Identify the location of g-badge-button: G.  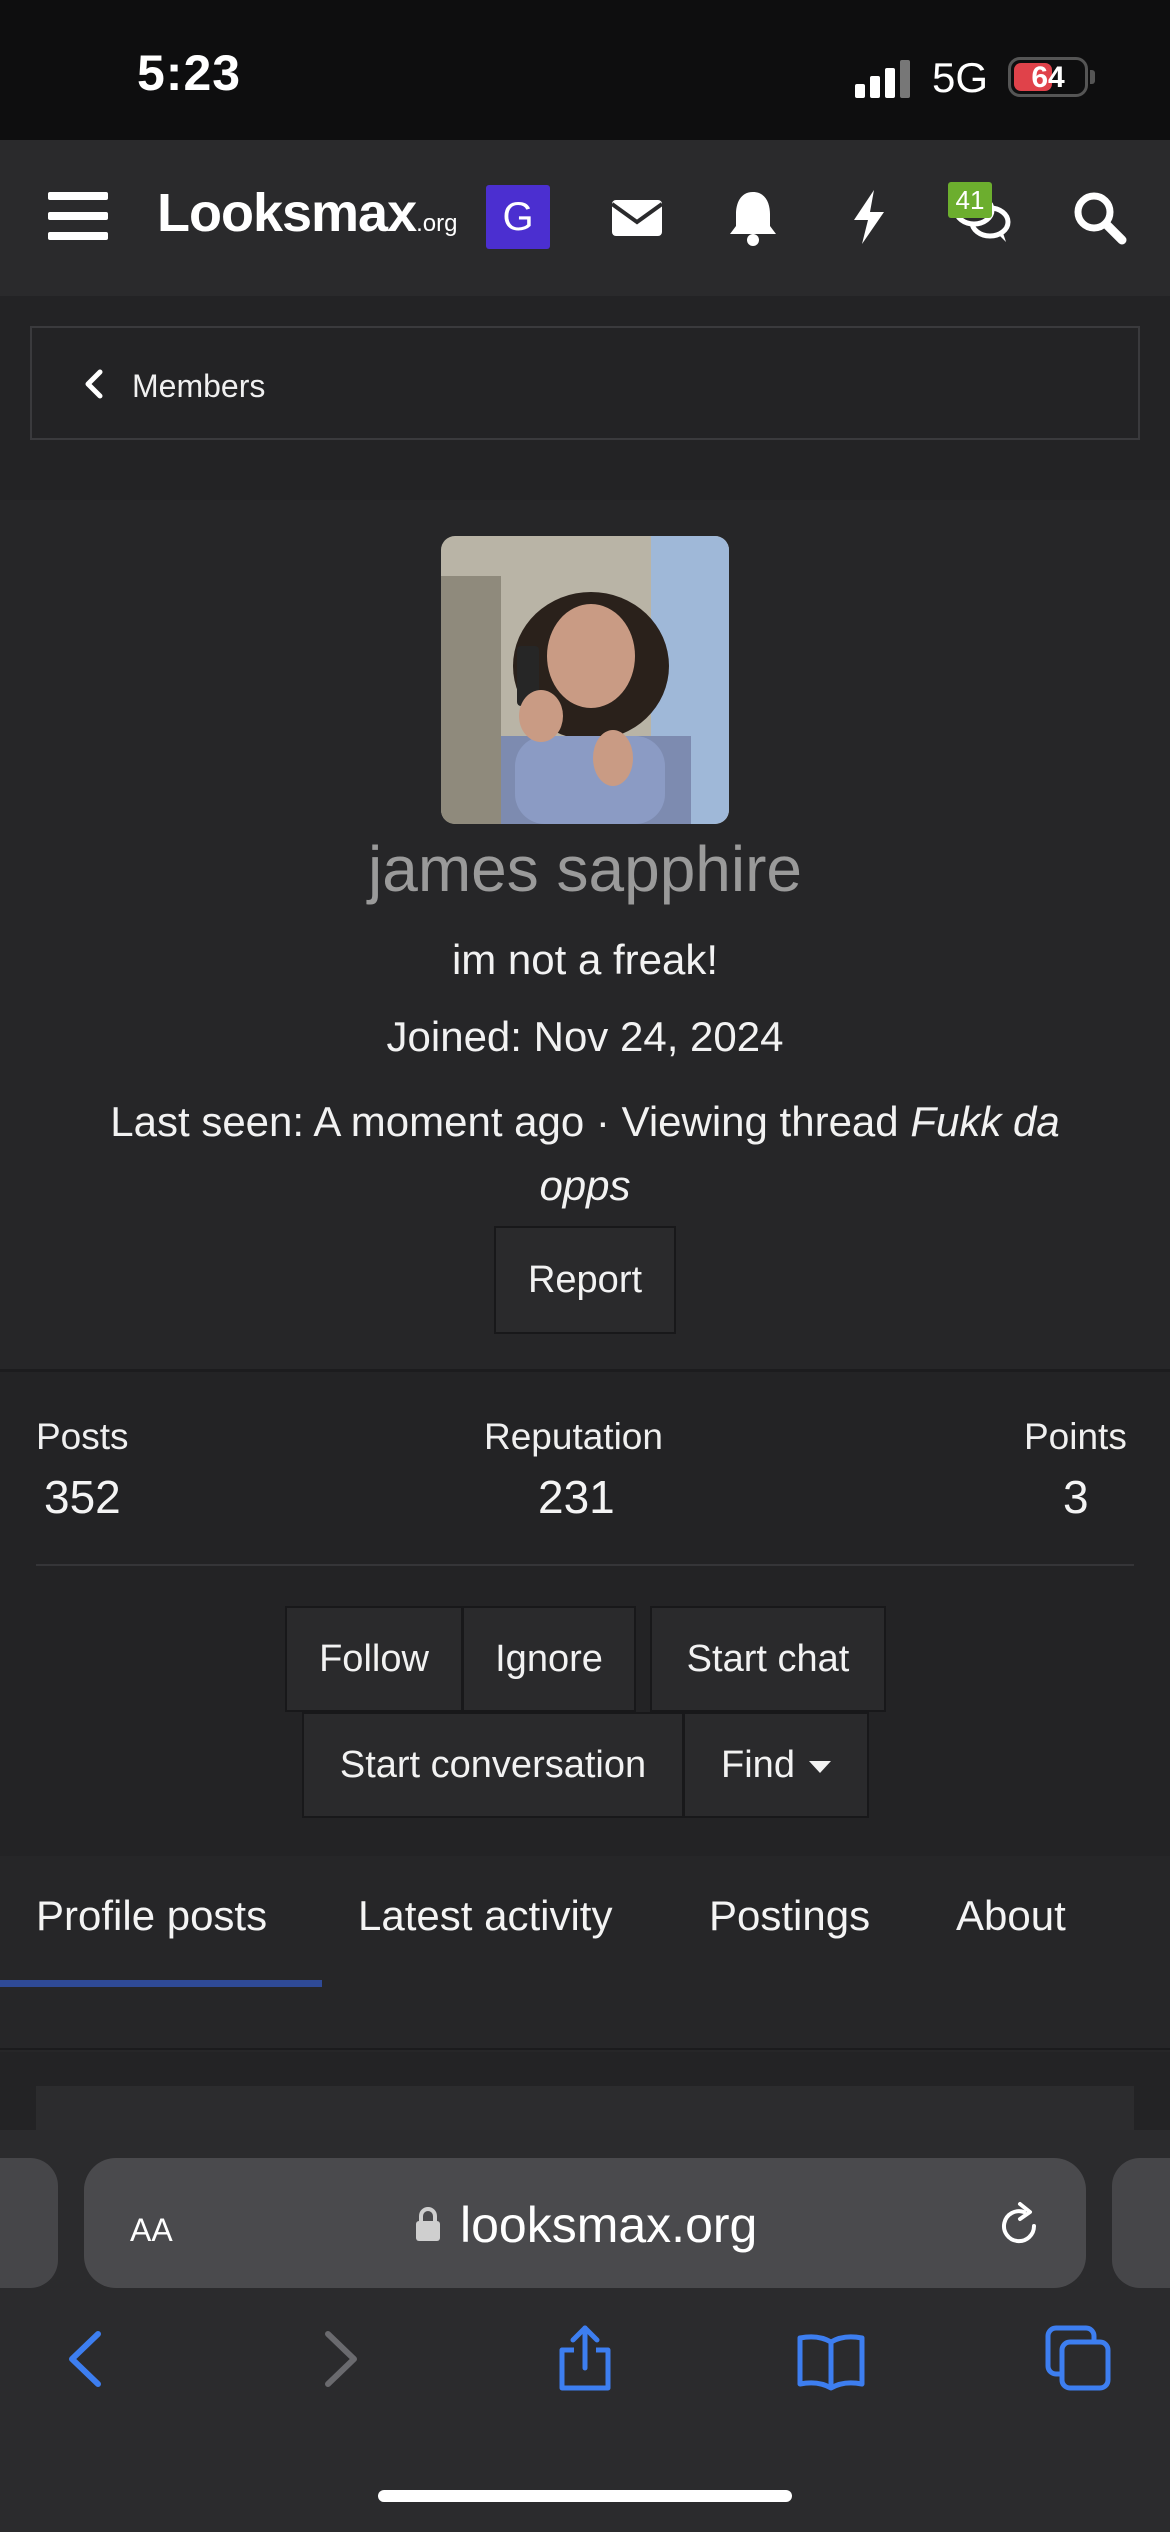
(518, 217).